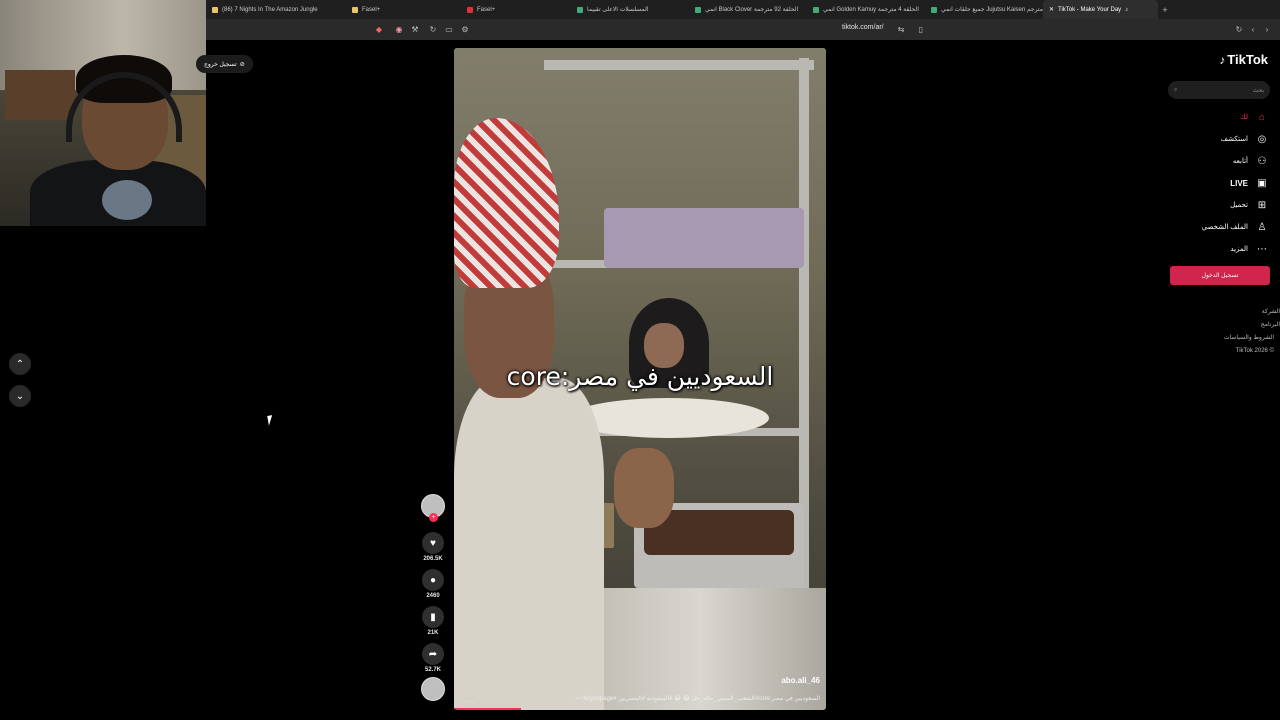  I want to click on tiktok-note-icon: ♪, so click(1222, 59).